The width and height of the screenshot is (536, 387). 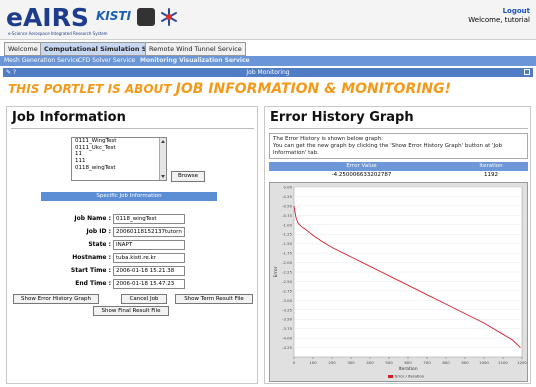 What do you see at coordinates (23, 49) in the screenshot?
I see `tab-welcome: Welcome` at bounding box center [23, 49].